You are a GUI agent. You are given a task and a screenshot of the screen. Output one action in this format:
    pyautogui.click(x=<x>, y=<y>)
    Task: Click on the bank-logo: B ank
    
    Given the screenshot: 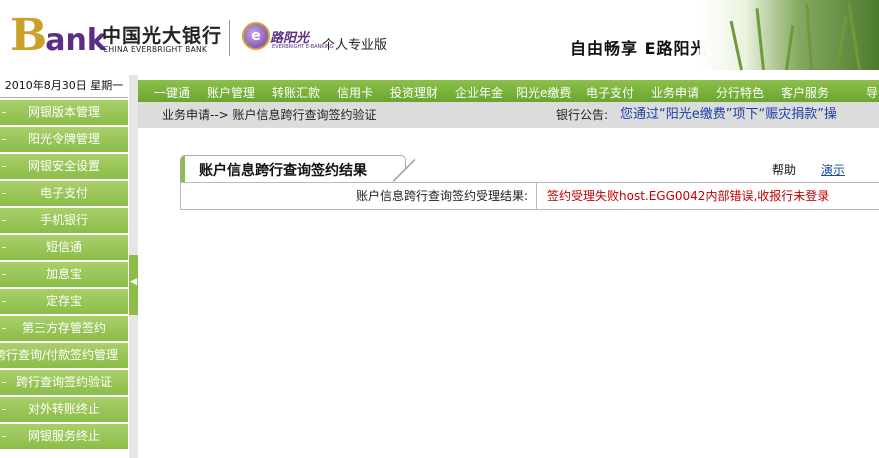 What is the action you would take?
    pyautogui.click(x=58, y=34)
    